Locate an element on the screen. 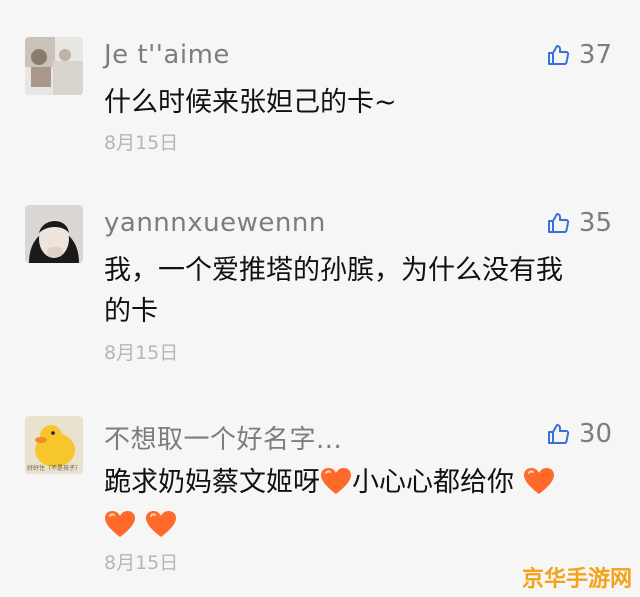 This screenshot has width=640, height=597. like-button: 37 is located at coordinates (579, 55).